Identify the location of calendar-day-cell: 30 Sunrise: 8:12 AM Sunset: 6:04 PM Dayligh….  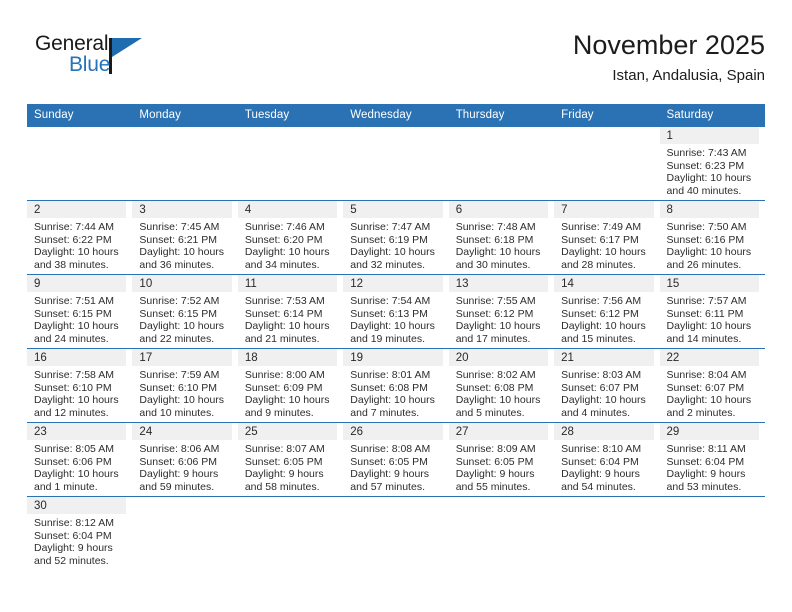
(80, 533).